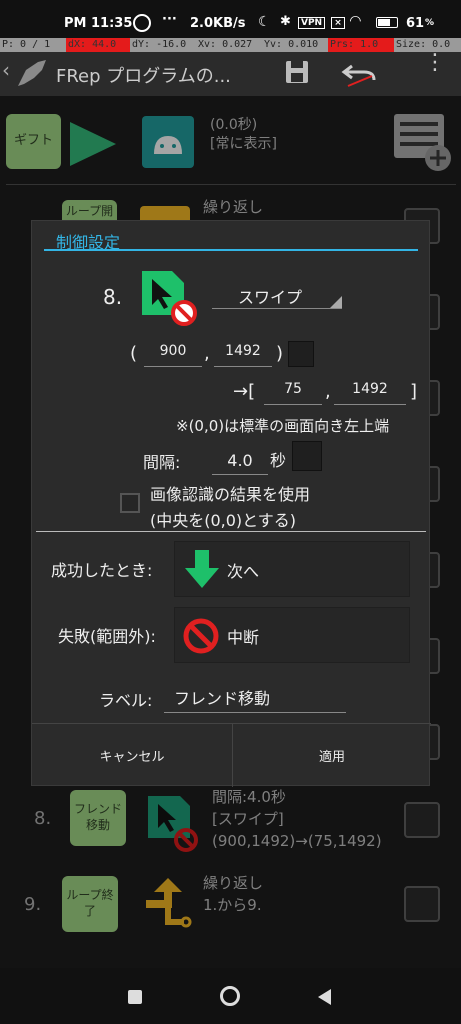  What do you see at coordinates (435, 63) in the screenshot?
I see `overflow-menu-icon: ⋮` at bounding box center [435, 63].